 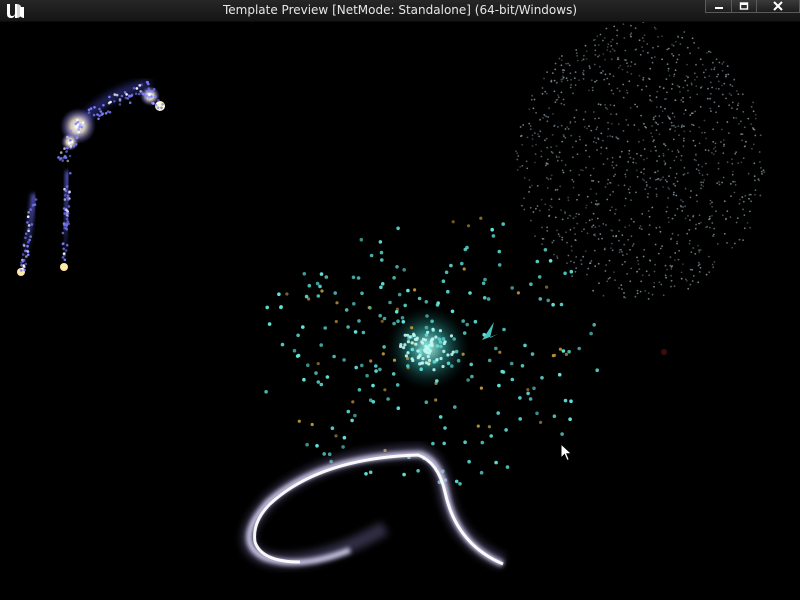 What do you see at coordinates (640, 161) in the screenshot?
I see `particle-sphere-cloud` at bounding box center [640, 161].